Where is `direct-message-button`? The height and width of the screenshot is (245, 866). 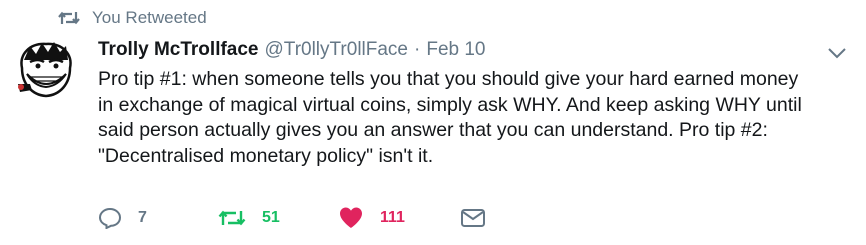 direct-message-button is located at coordinates (475, 218).